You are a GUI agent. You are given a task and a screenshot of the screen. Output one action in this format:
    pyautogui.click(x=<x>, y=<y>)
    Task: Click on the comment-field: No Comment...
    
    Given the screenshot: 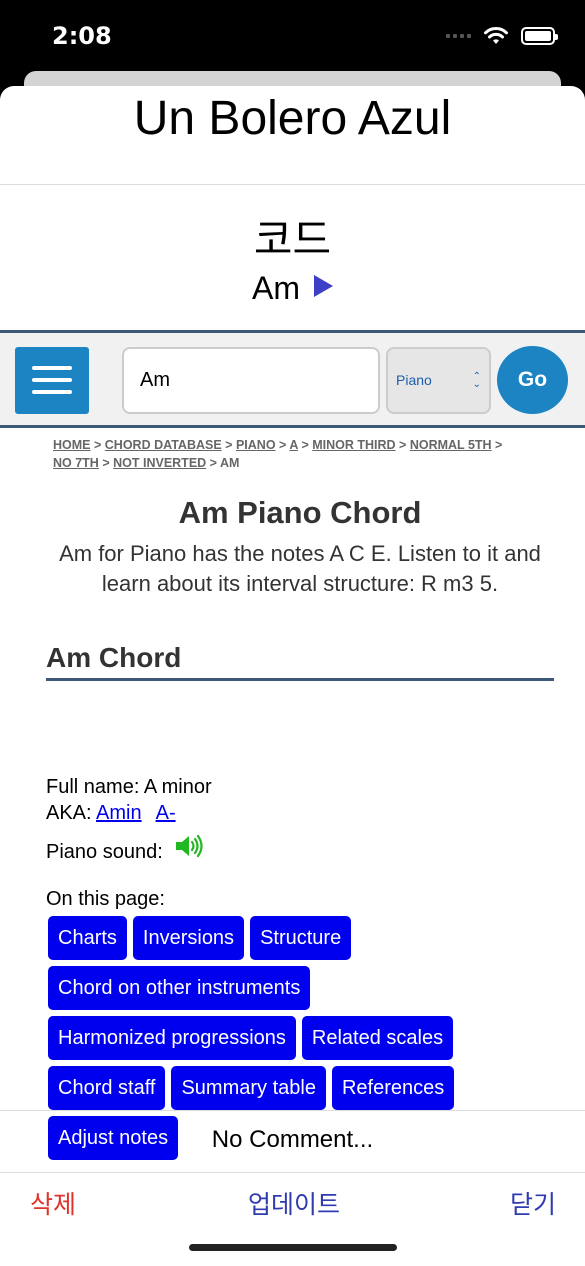 What is the action you would take?
    pyautogui.click(x=292, y=1141)
    